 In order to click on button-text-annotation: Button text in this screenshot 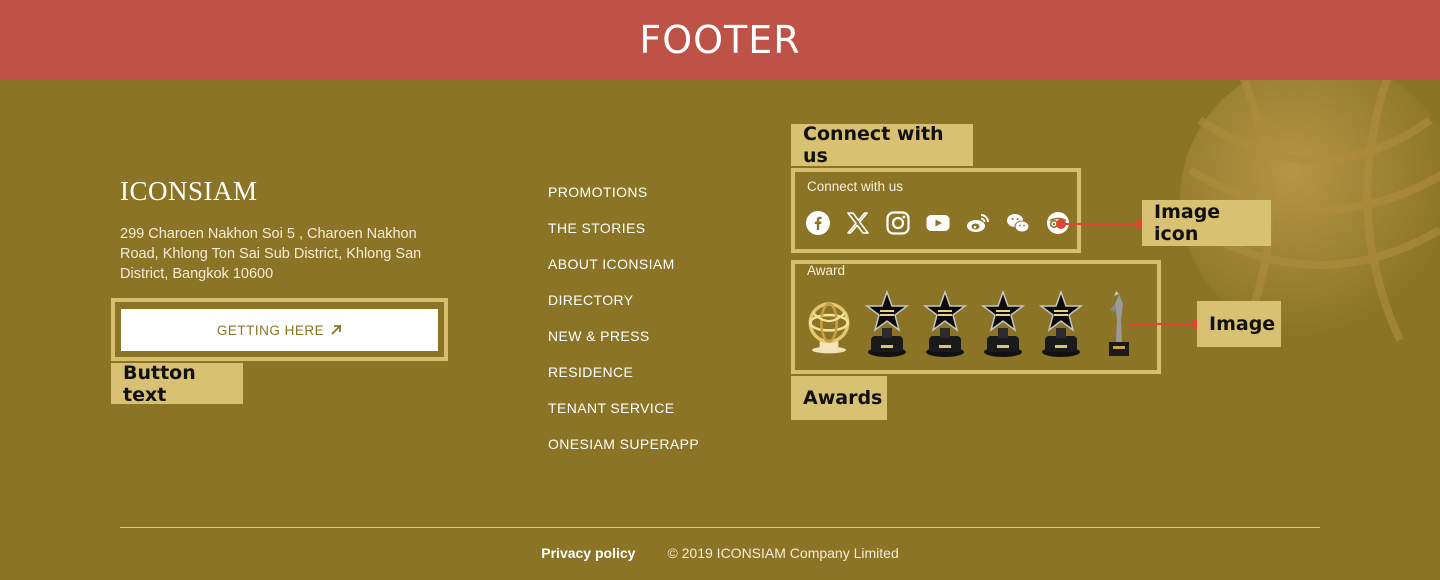, I will do `click(177, 384)`.